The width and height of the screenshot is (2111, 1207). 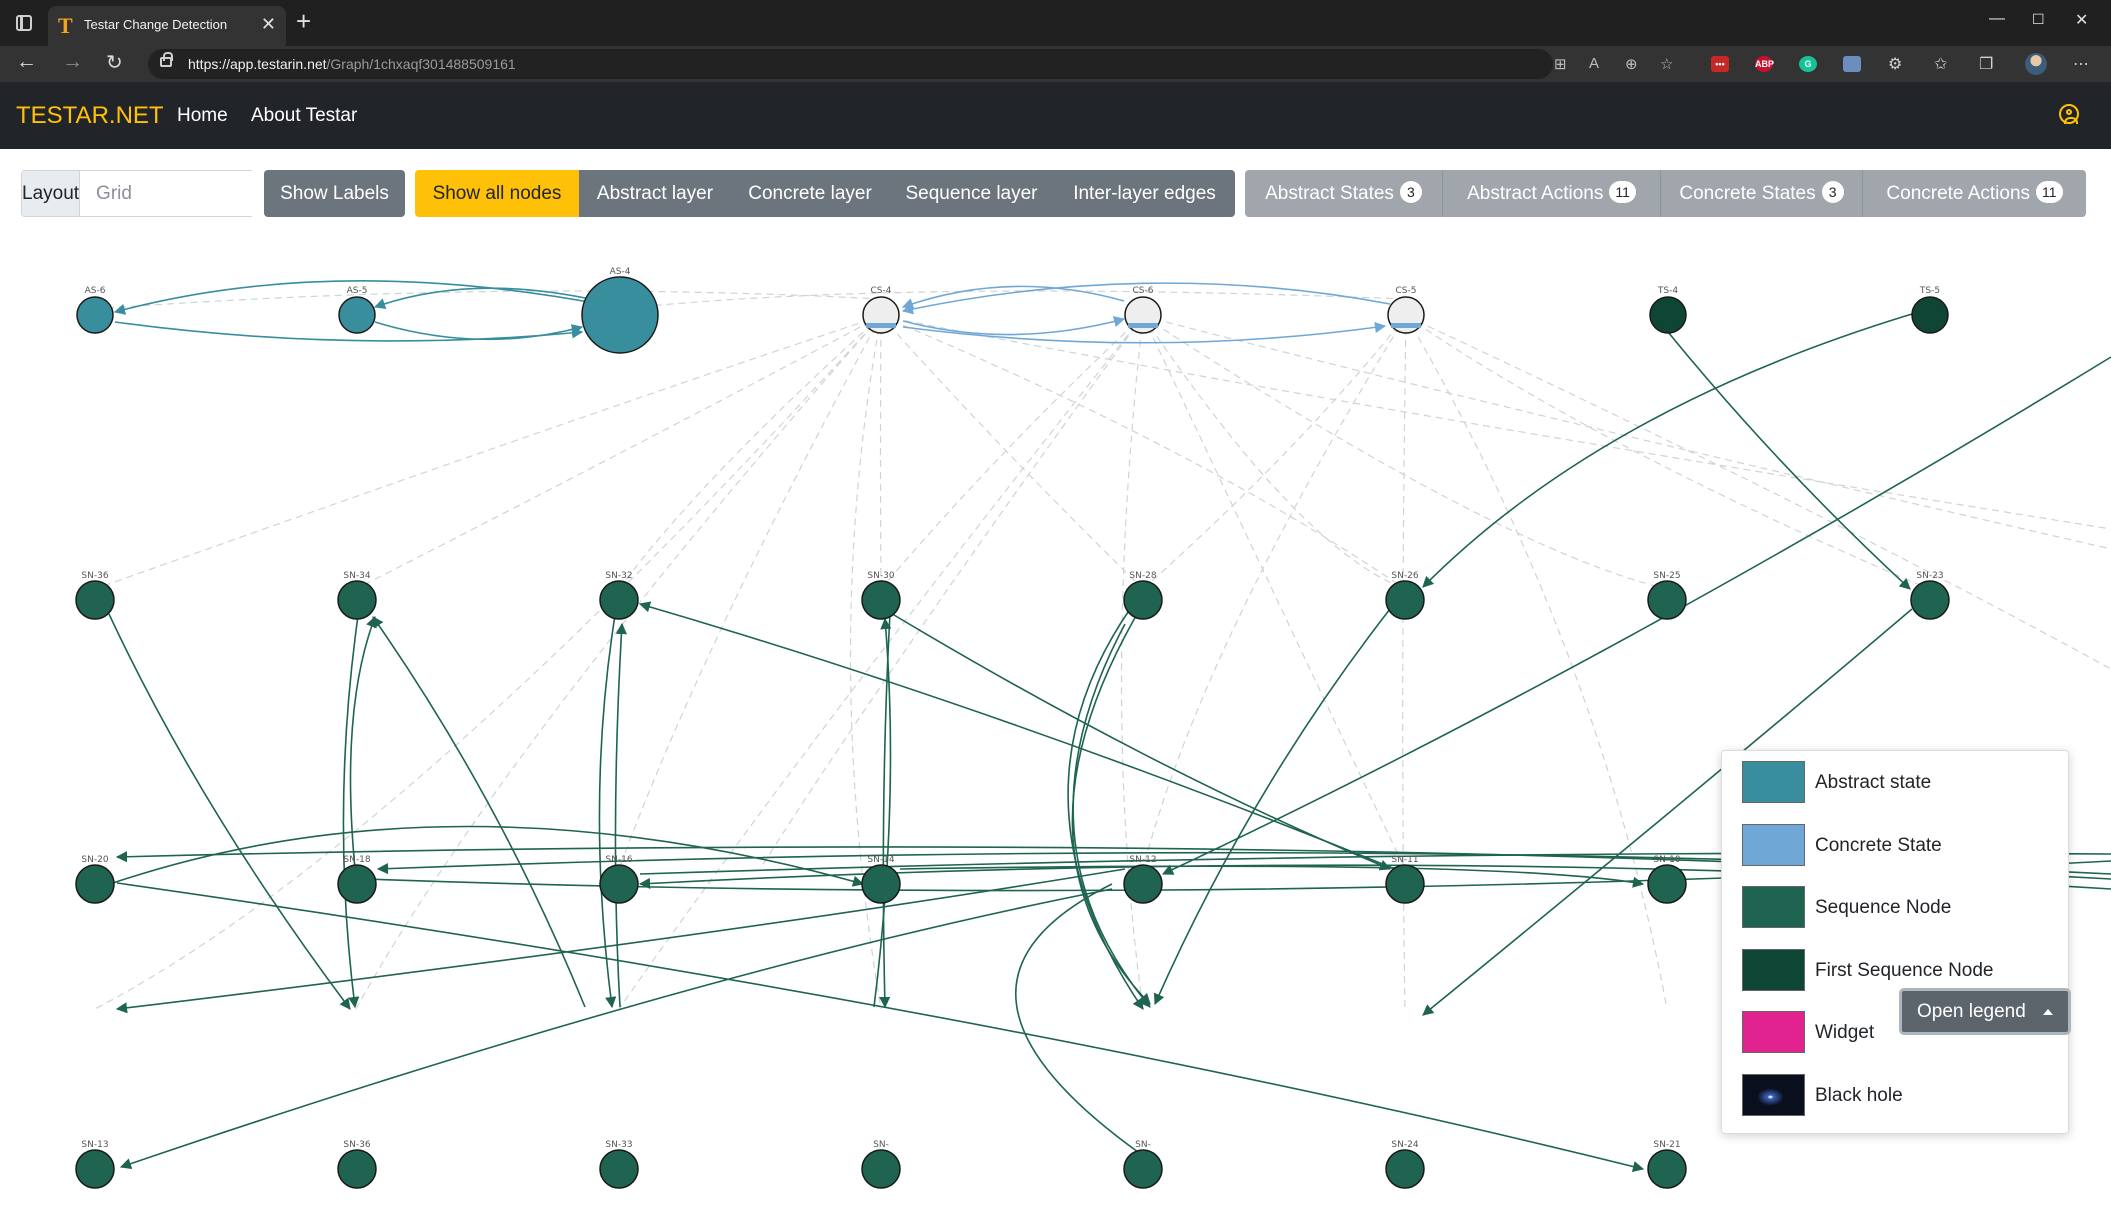 I want to click on node-label: AS-5, so click(x=357, y=291).